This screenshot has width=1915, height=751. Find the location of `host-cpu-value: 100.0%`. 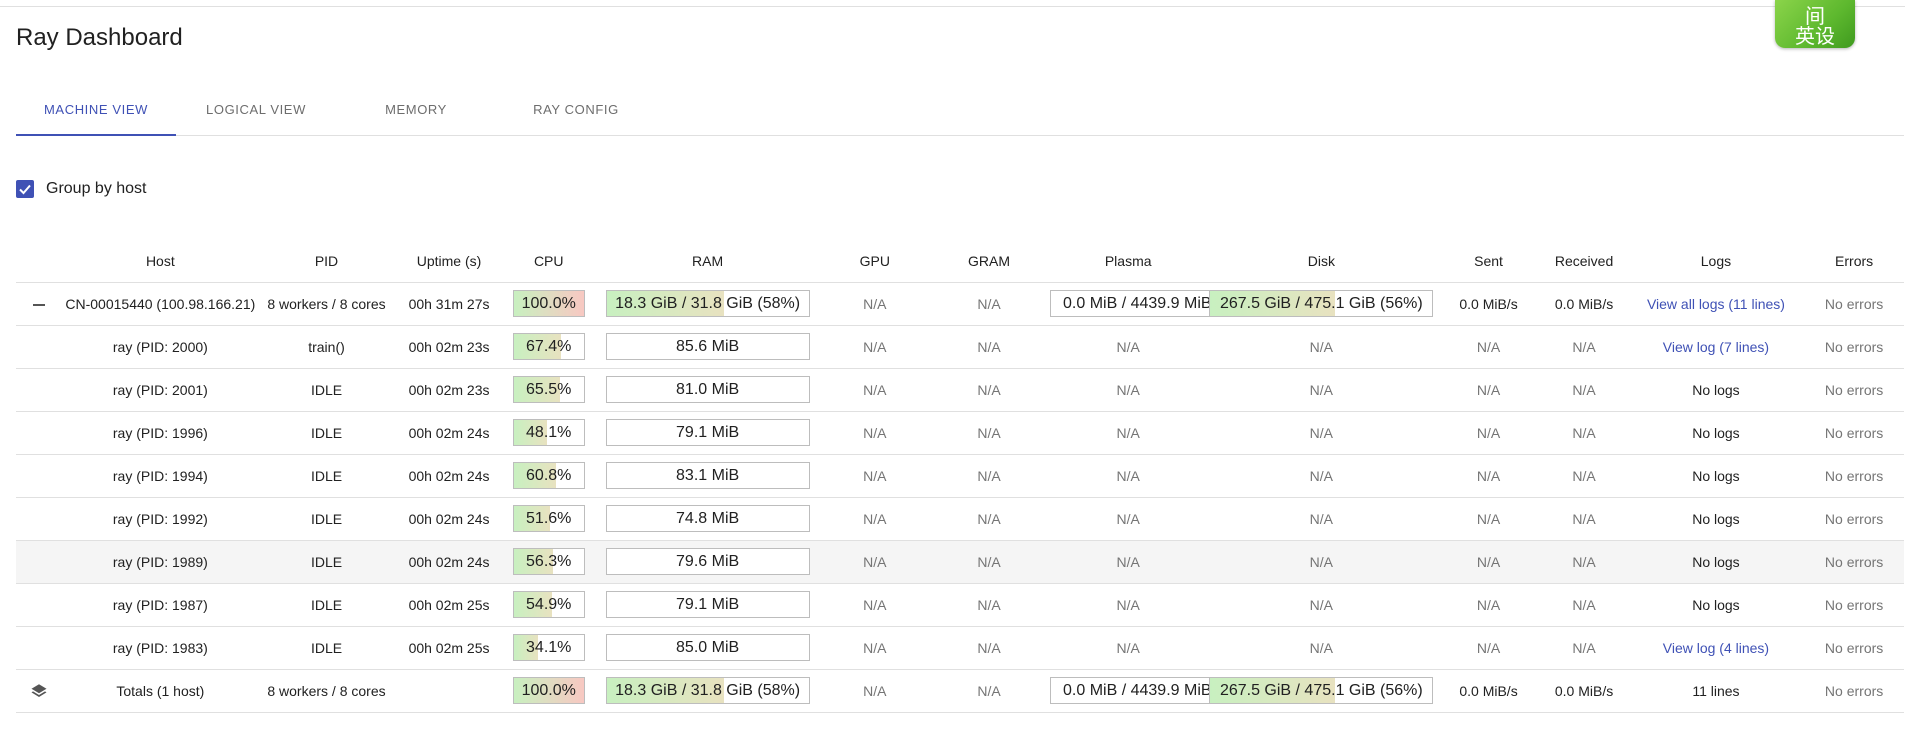

host-cpu-value: 100.0% is located at coordinates (548, 303).